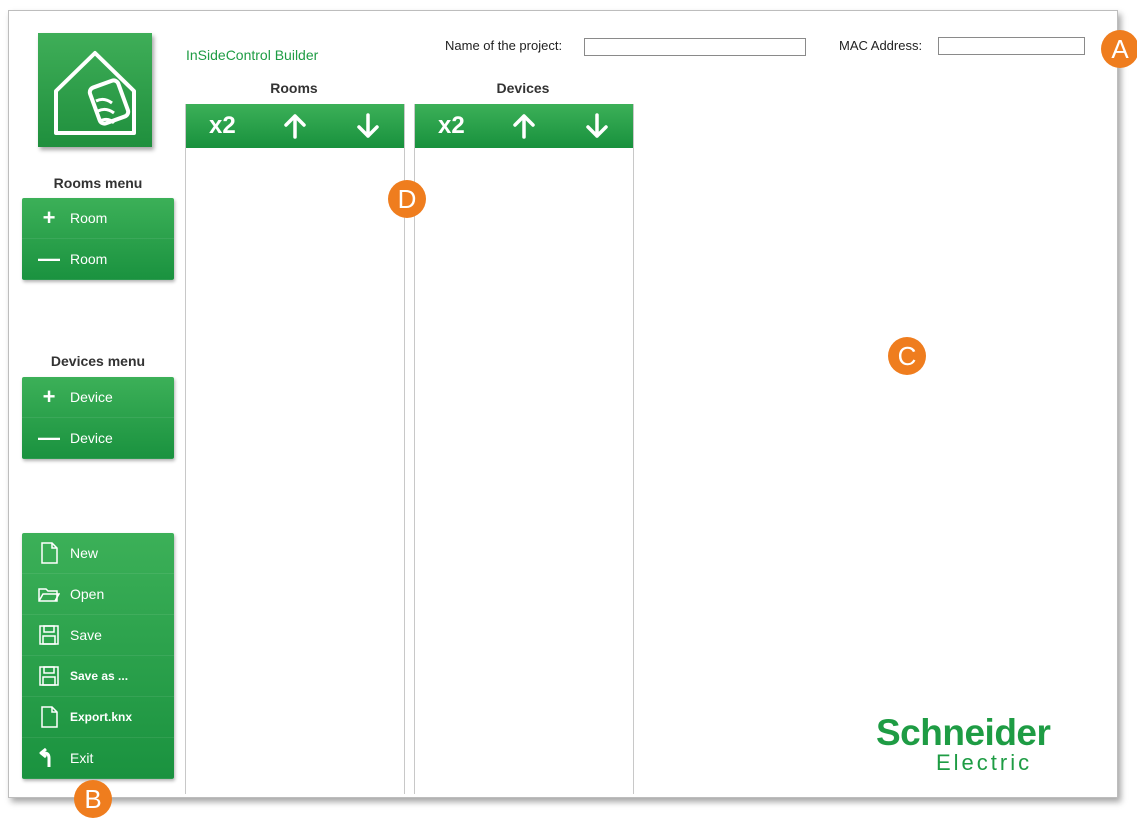 This screenshot has height=818, width=1137. Describe the element at coordinates (49, 676) in the screenshot. I see `save-as-disk-icon` at that location.